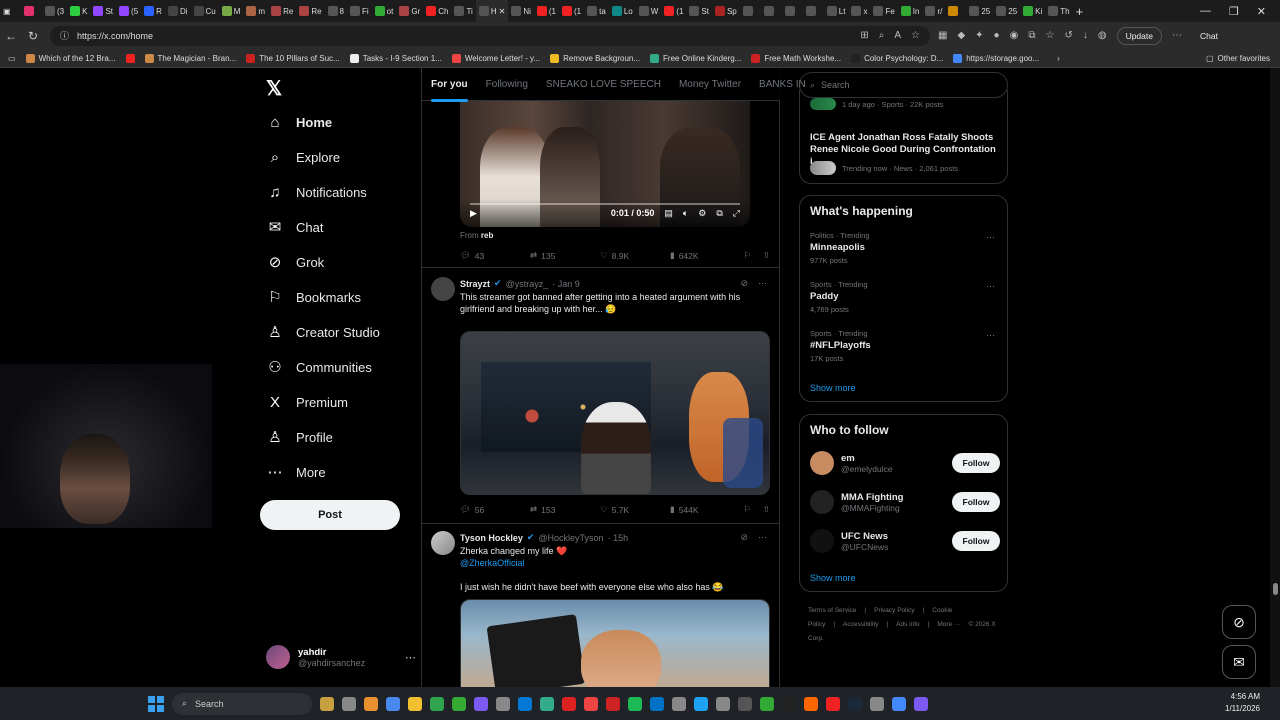  Describe the element at coordinates (836, 11) in the screenshot. I see `browser-tab: Lt` at that location.